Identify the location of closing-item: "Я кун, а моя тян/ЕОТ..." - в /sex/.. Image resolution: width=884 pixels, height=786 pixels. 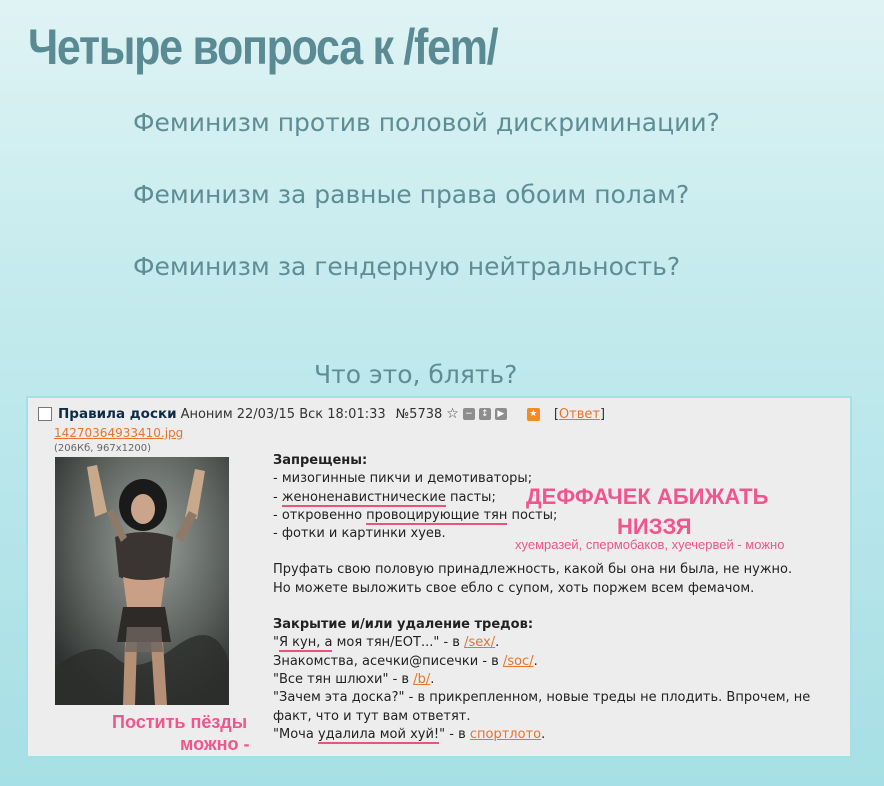
(386, 644).